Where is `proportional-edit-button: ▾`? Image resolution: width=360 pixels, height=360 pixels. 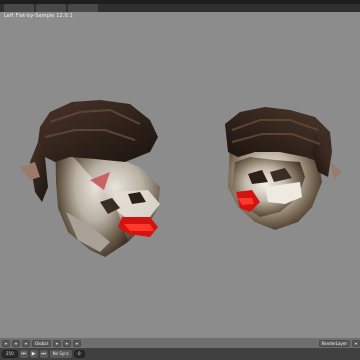 proportional-edit-button: ▾ is located at coordinates (66, 343).